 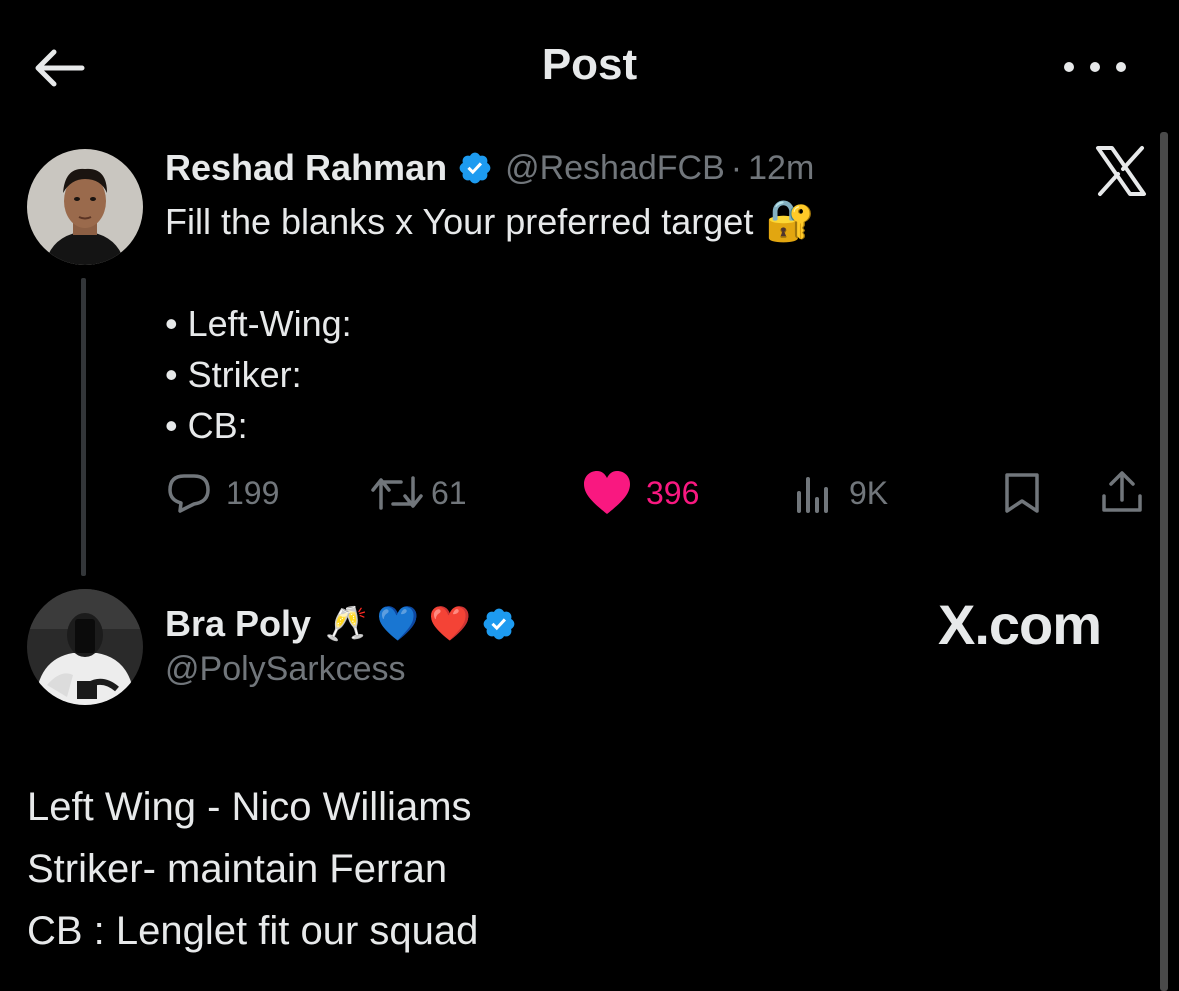 I want to click on tweet-header: Bra Poly 🥂 💙 ❤️, so click(x=347, y=624).